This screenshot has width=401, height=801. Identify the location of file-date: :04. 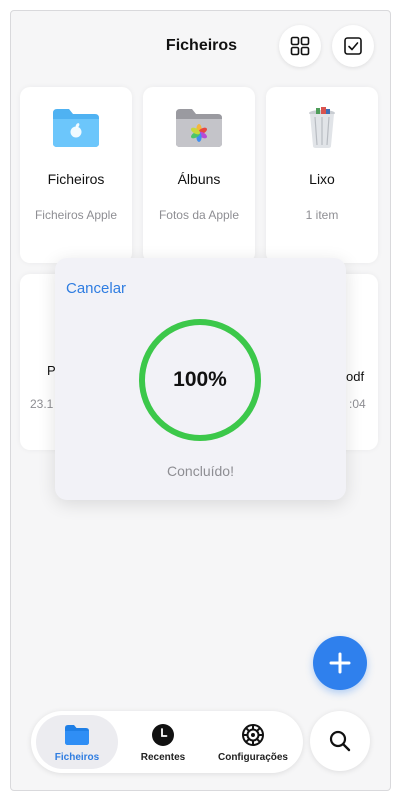
(357, 404).